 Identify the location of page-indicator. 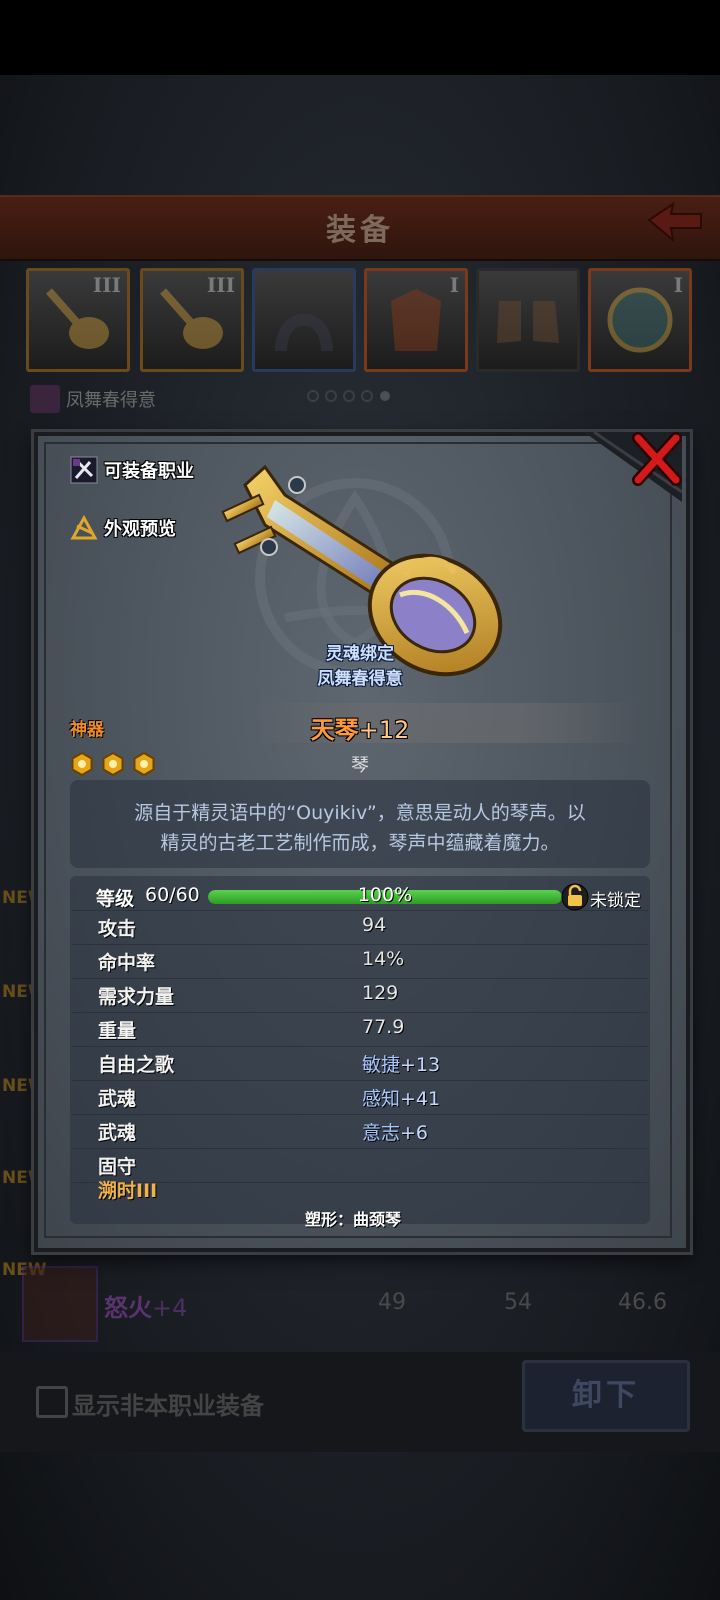
(348, 396).